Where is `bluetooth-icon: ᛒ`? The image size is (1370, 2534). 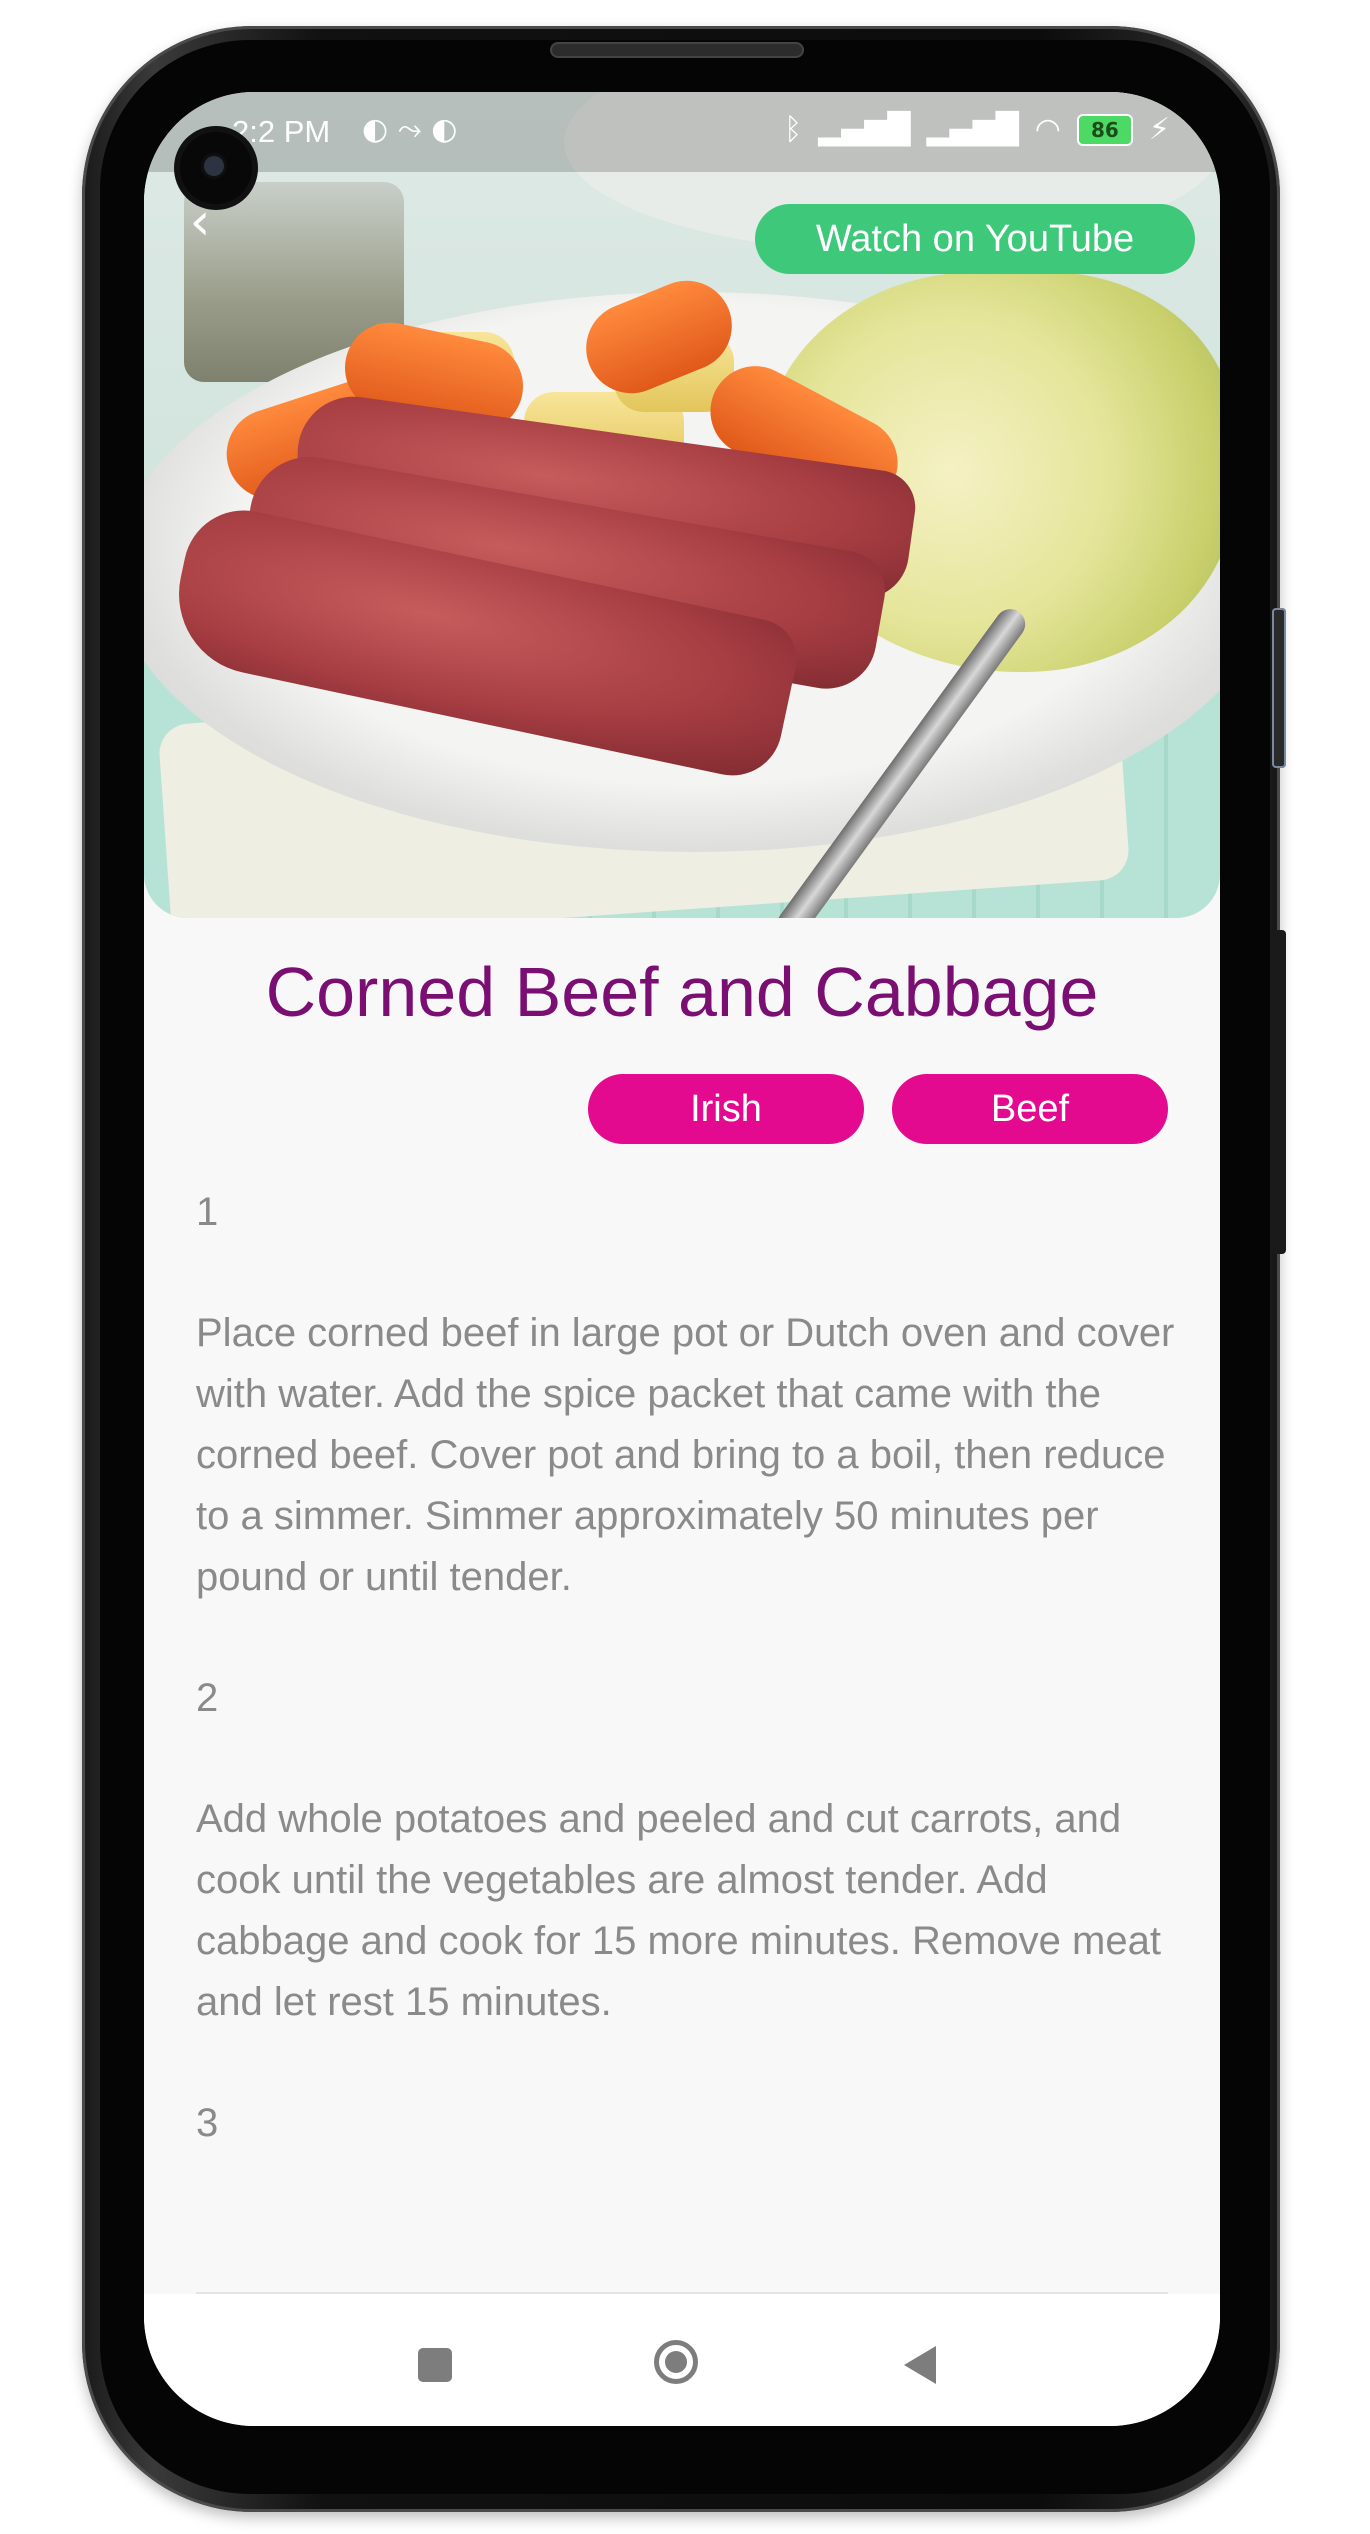 bluetooth-icon: ᛒ is located at coordinates (793, 129).